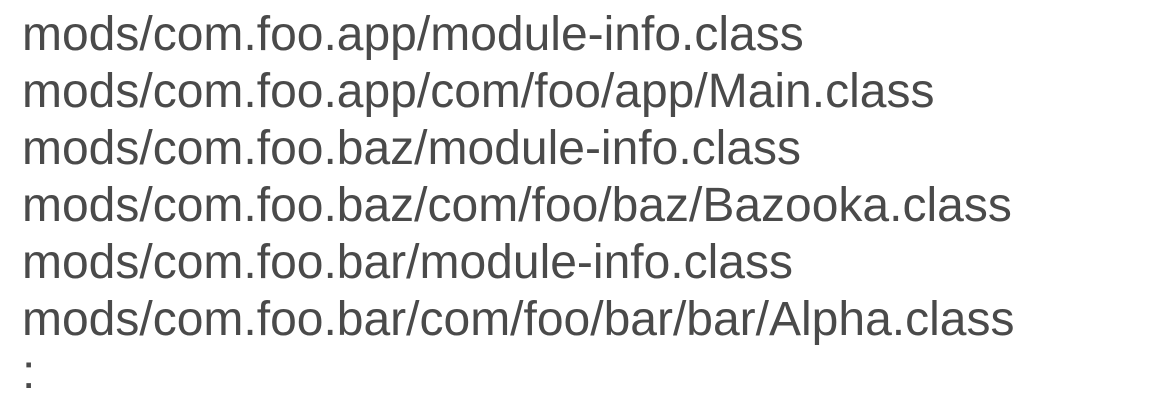  I want to click on file-path-line: mods/com.foo.app/module-info.class, so click(413, 34).